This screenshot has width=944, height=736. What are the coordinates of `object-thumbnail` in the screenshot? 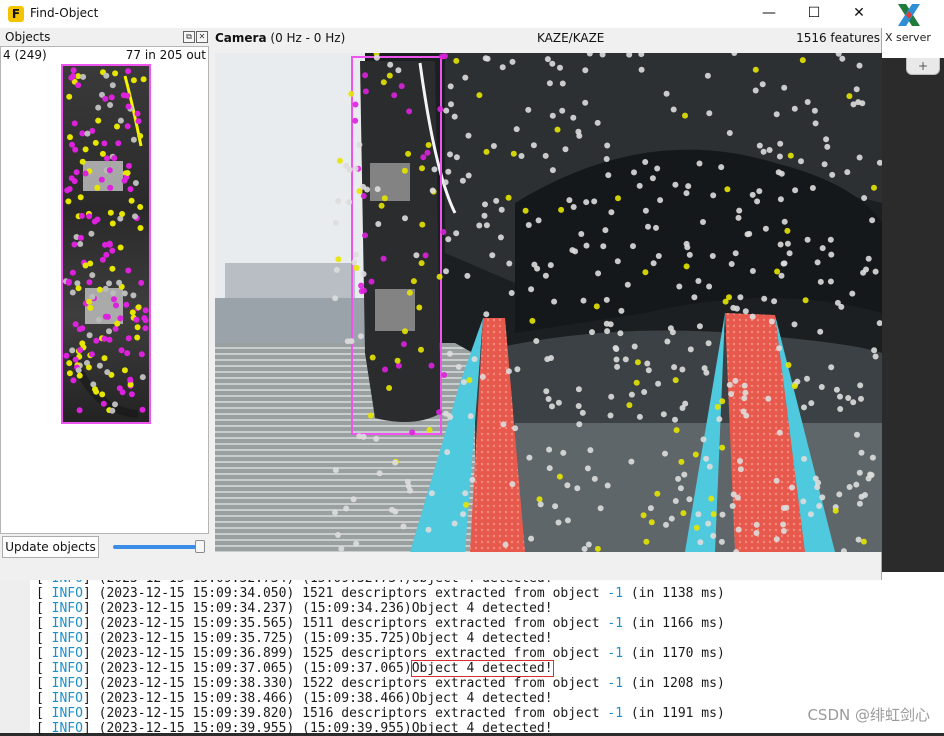 It's located at (106, 244).